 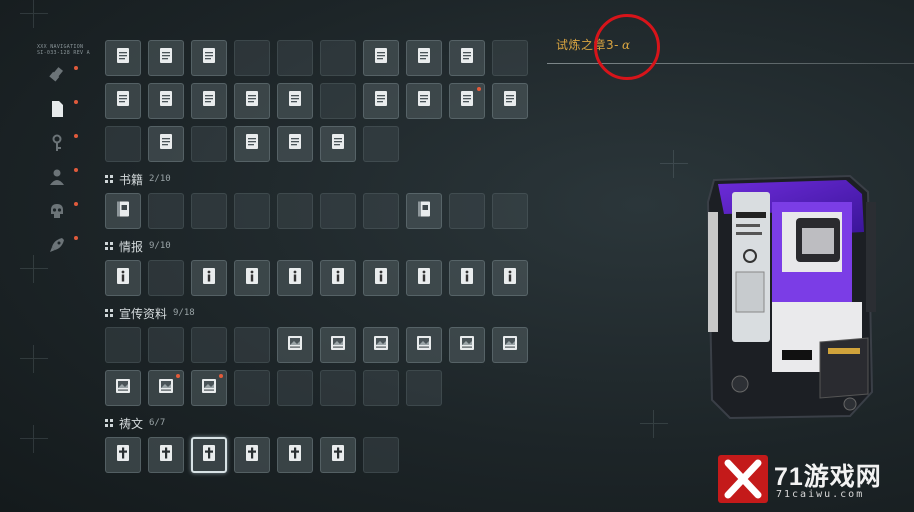 What do you see at coordinates (63, 50) in the screenshot?
I see `nav-header: XXX NAVIGATION SI-033-128 REV A` at bounding box center [63, 50].